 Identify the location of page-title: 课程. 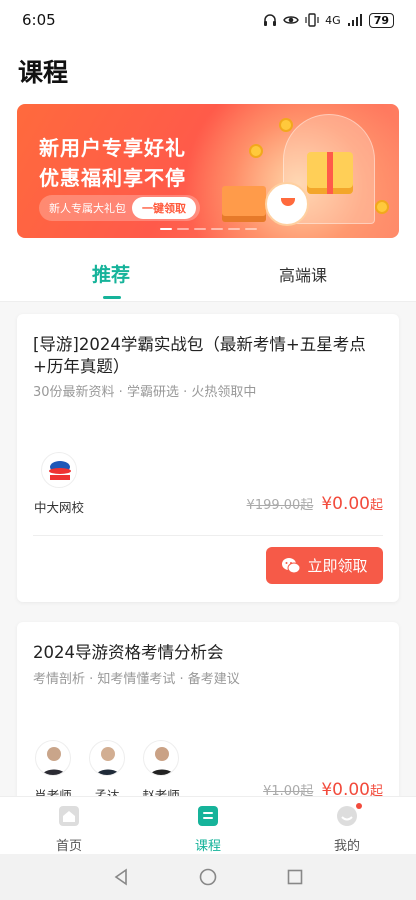
(43, 72).